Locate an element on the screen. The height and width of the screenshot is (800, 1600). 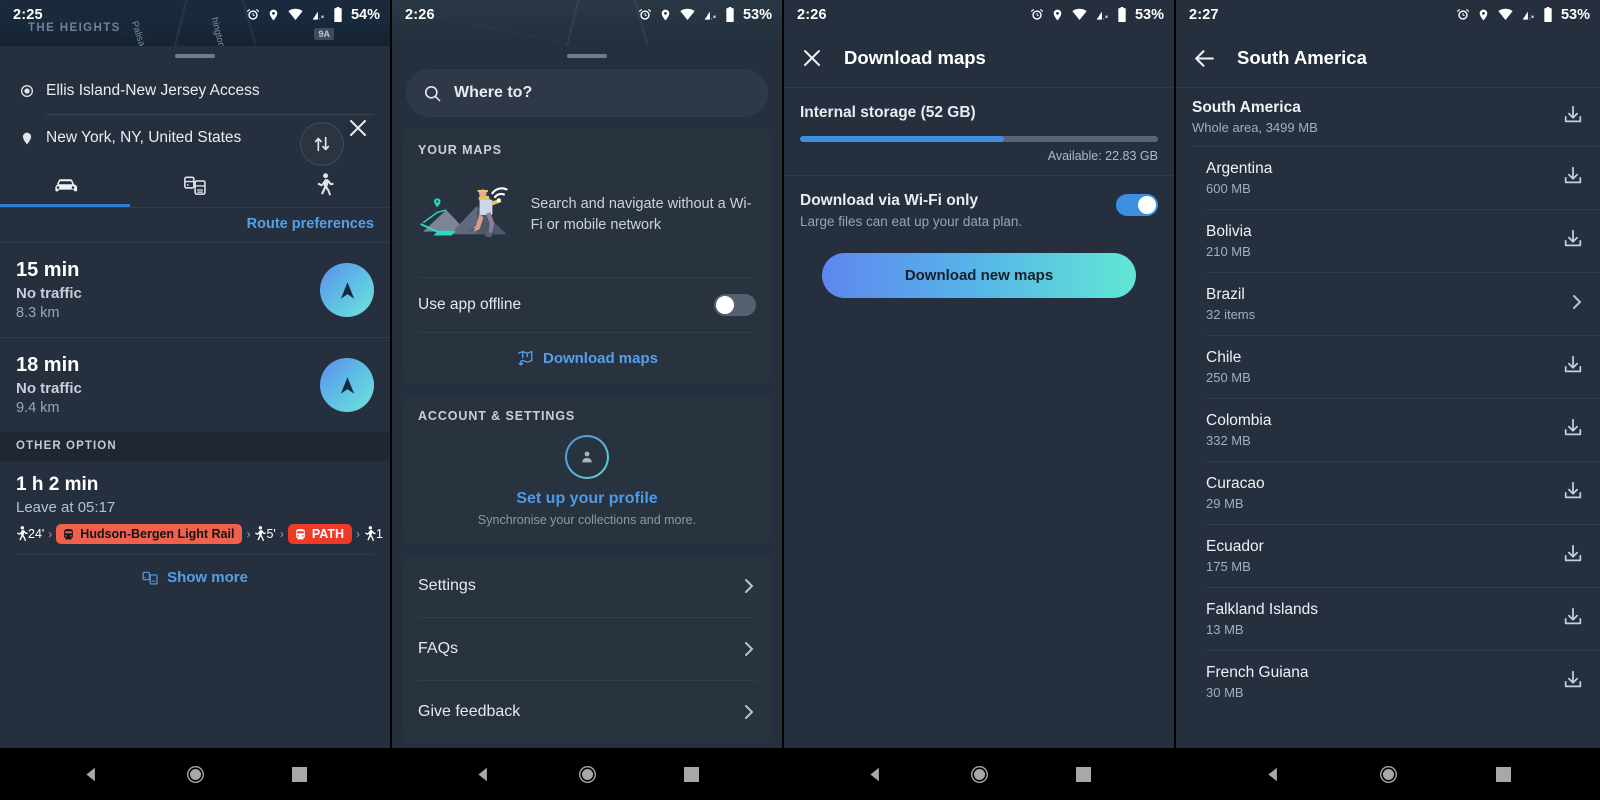
region-row: Argentina 600 MB is located at coordinates (1388, 178).